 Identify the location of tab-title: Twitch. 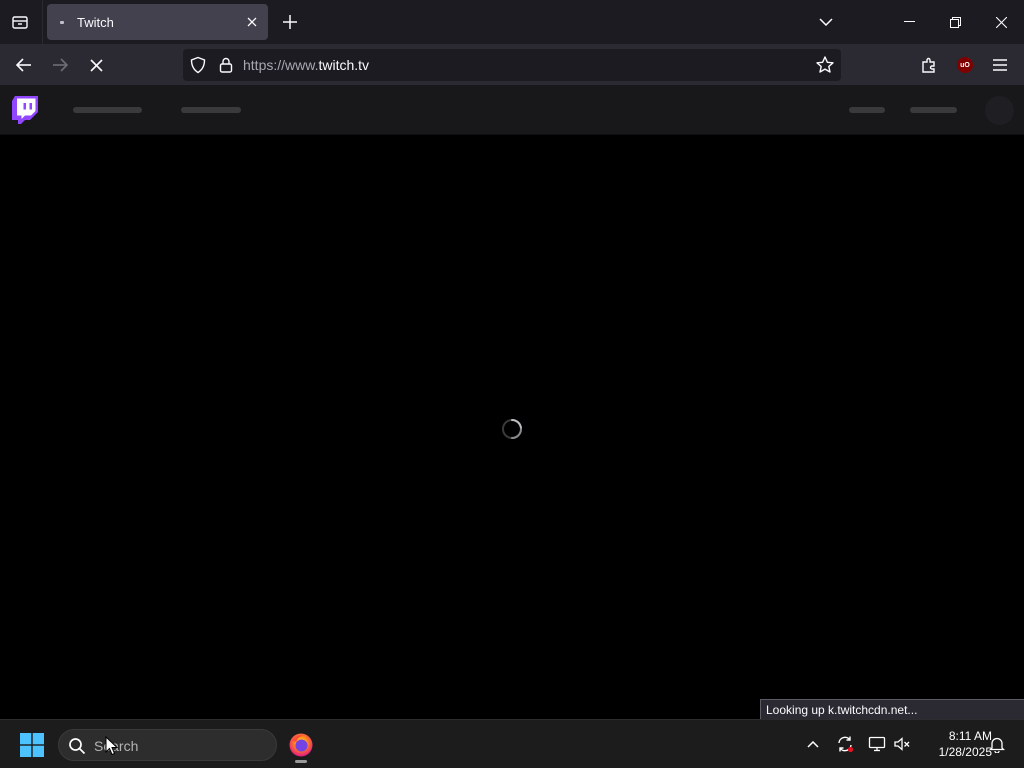
(95, 22).